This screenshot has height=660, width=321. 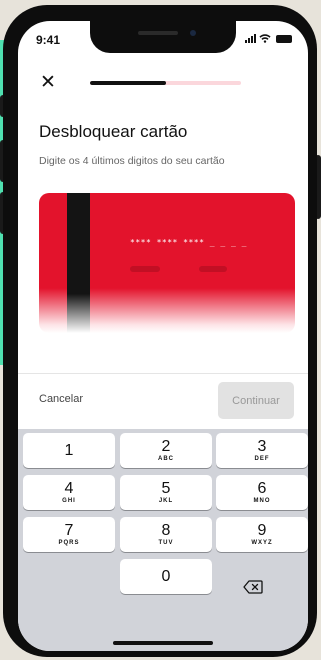 I want to click on key-digit: 1, so click(x=69, y=450).